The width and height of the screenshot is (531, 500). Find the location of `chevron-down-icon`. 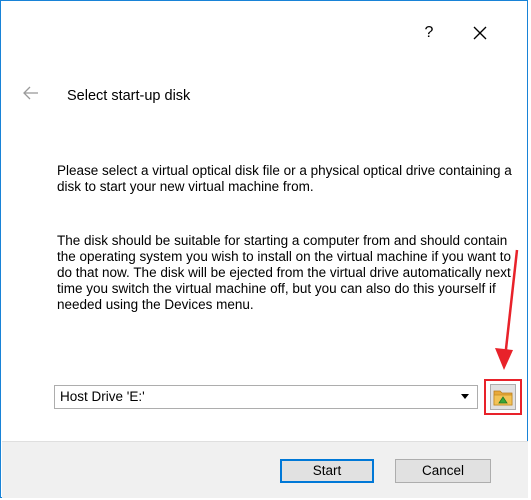

chevron-down-icon is located at coordinates (465, 396).